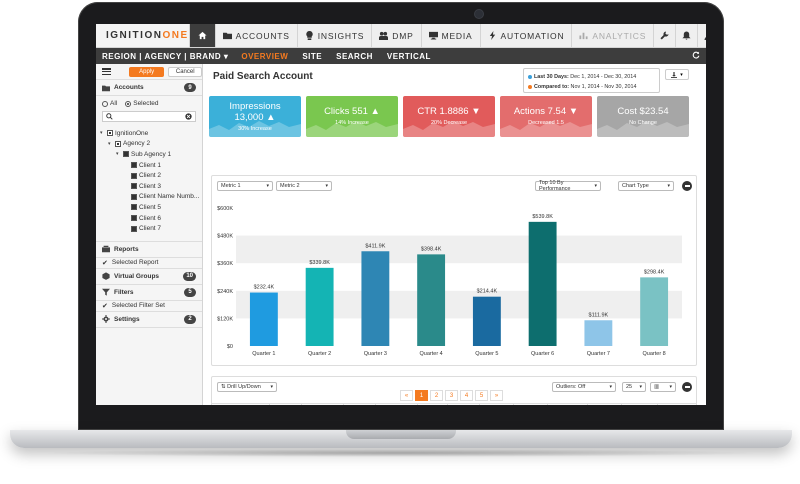 This screenshot has width=800, height=484. I want to click on accounts-section: Accounts 9, so click(149, 88).